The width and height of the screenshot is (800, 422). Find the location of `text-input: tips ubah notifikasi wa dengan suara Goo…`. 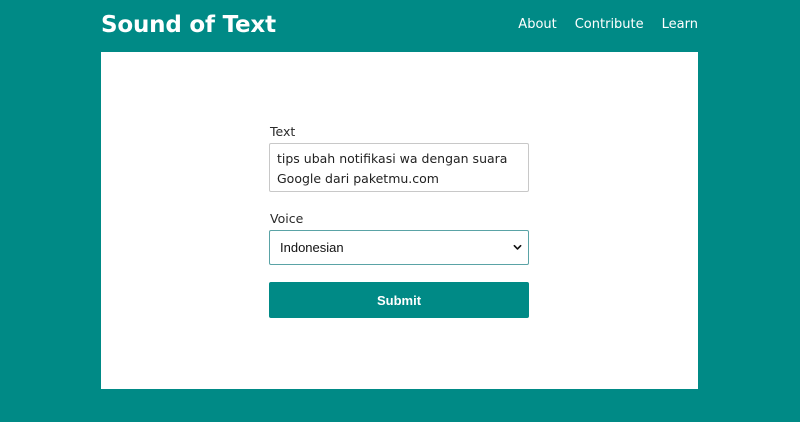

text-input: tips ubah notifikasi wa dengan suara Goo… is located at coordinates (399, 167).